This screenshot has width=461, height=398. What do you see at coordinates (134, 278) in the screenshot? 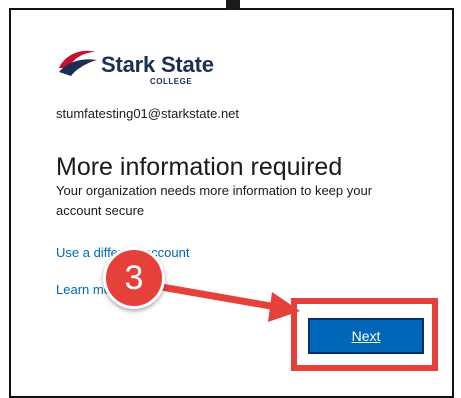
I see `step-number-badge: 3` at bounding box center [134, 278].